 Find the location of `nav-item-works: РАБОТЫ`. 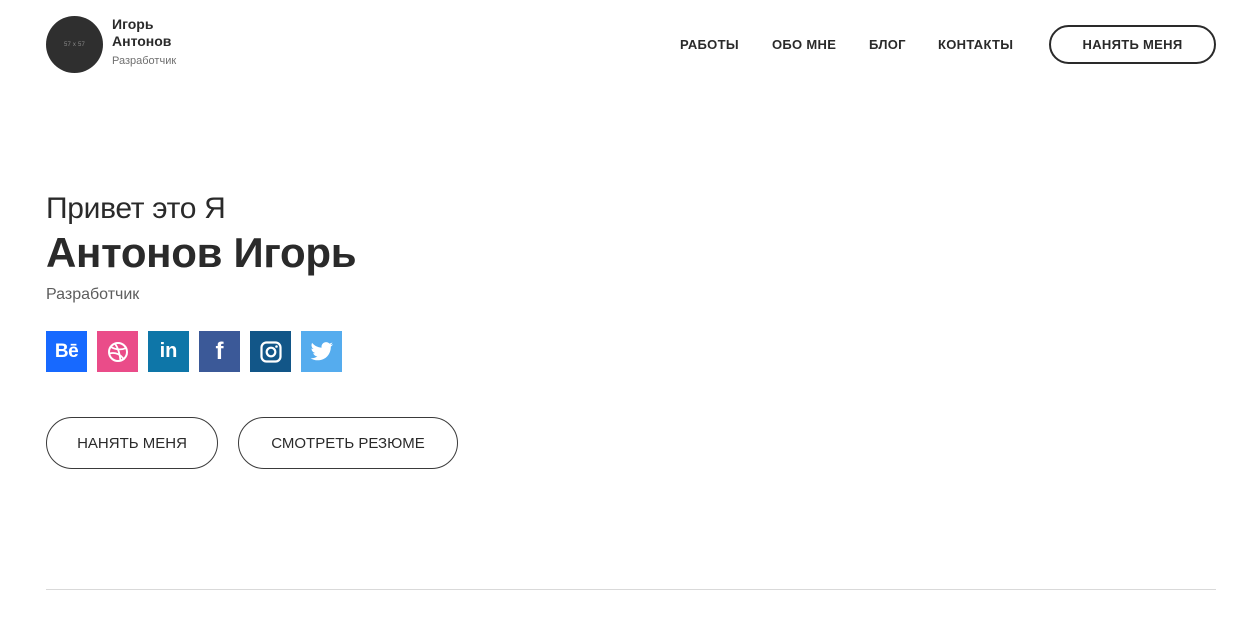

nav-item-works: РАБОТЫ is located at coordinates (709, 45).